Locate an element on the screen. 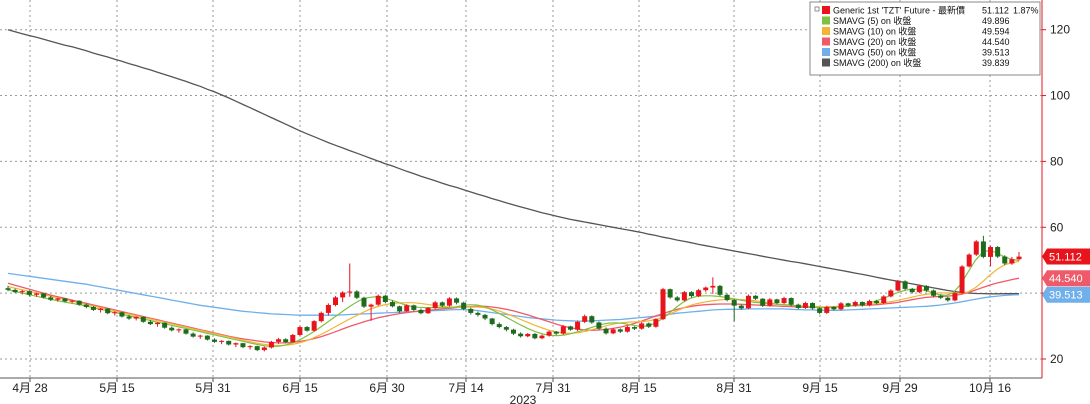  x-tick-label: 9月 15 is located at coordinates (820, 388).